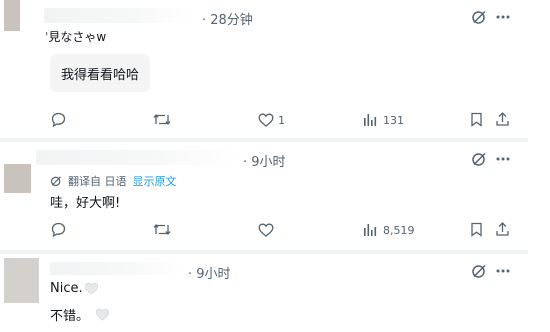 This screenshot has width=550, height=332. Describe the element at coordinates (56, 181) in the screenshot. I see `translate-icon` at that location.